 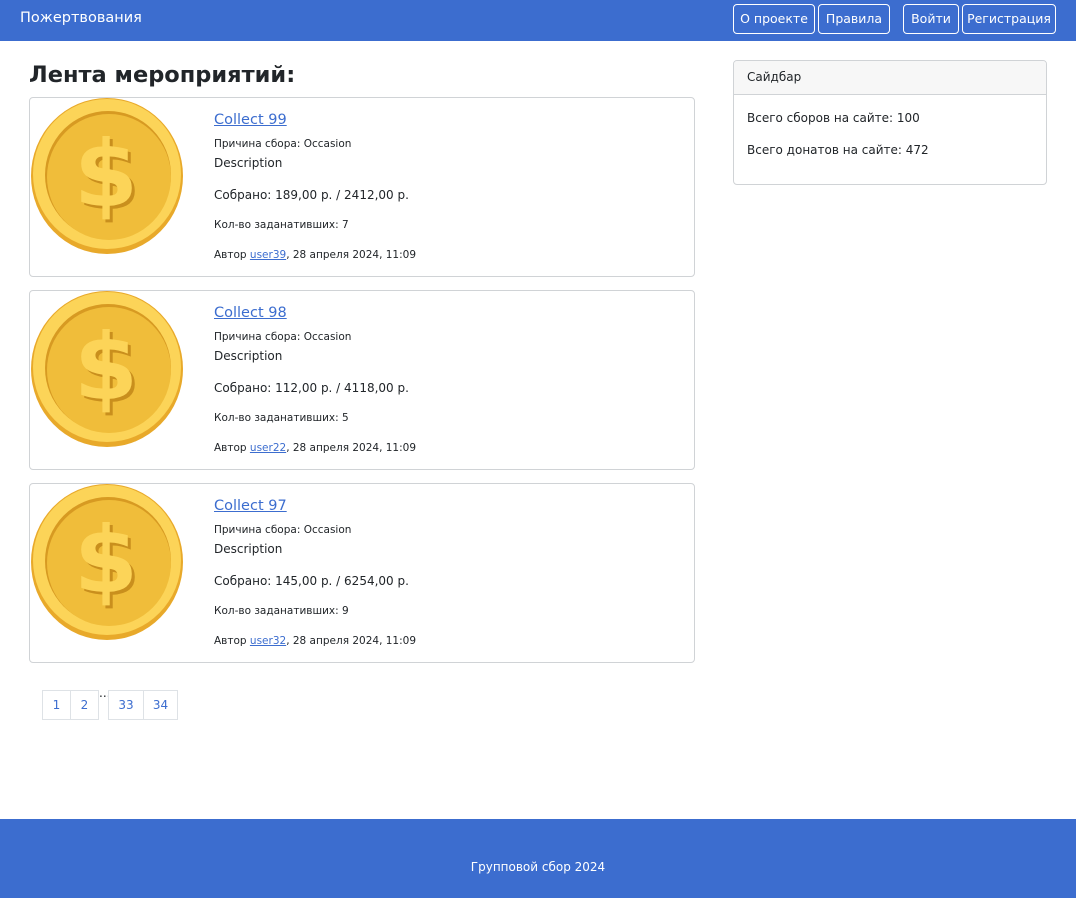 I want to click on collection-author-line: Автор user39, 28 апреля 2024, 11:09, so click(x=315, y=255).